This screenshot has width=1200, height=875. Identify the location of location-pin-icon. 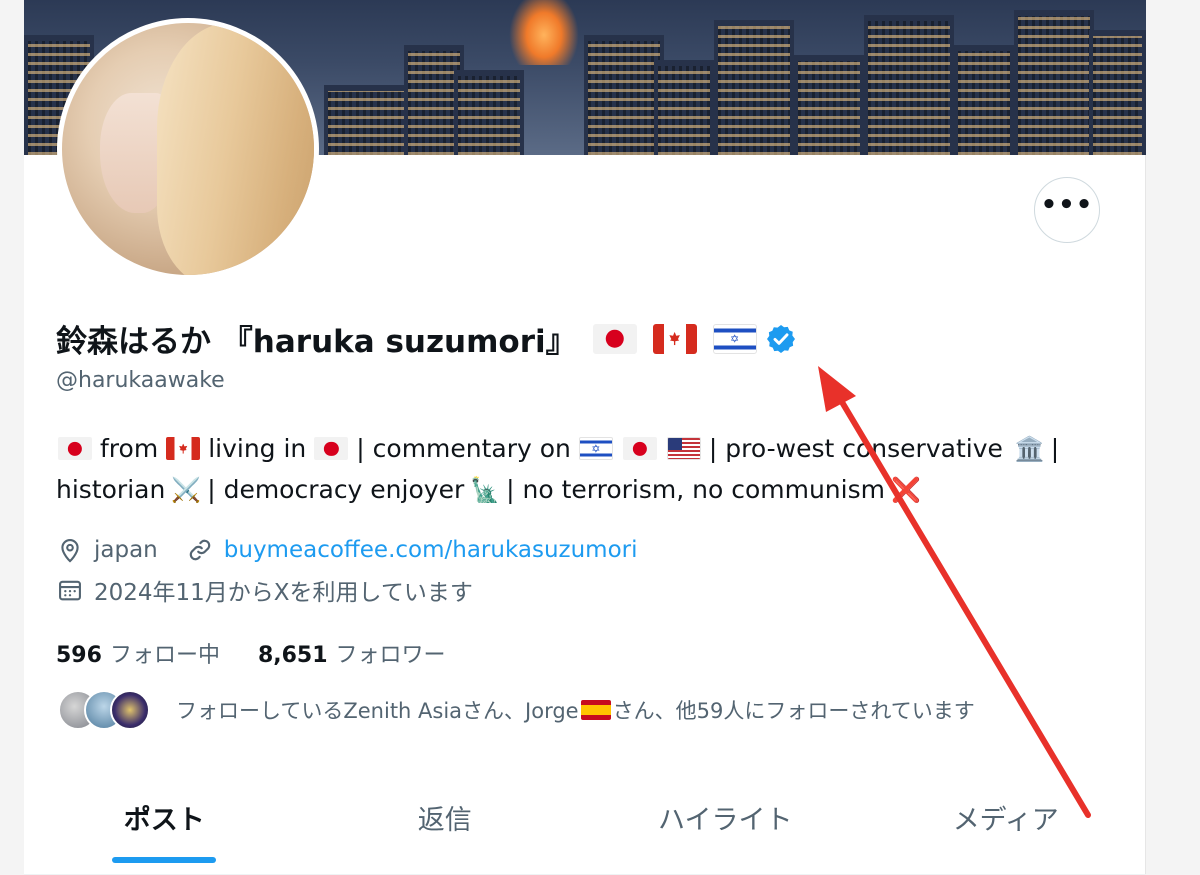
(70, 550).